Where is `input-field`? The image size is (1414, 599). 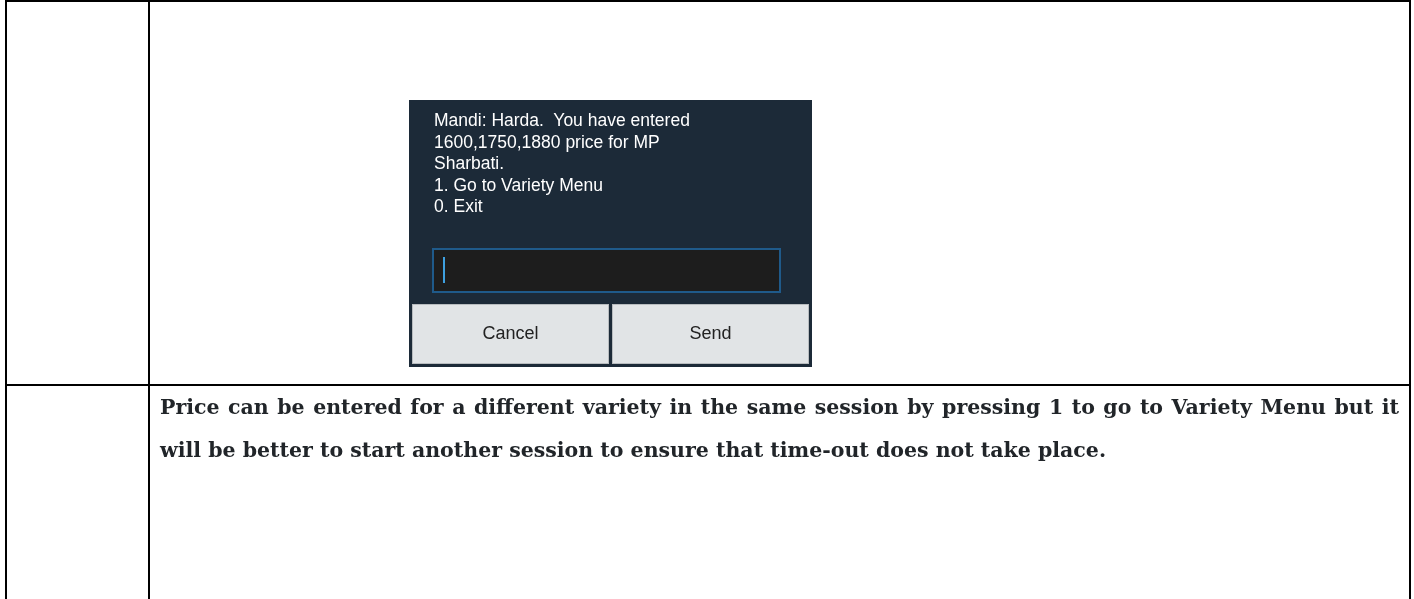
input-field is located at coordinates (606, 270).